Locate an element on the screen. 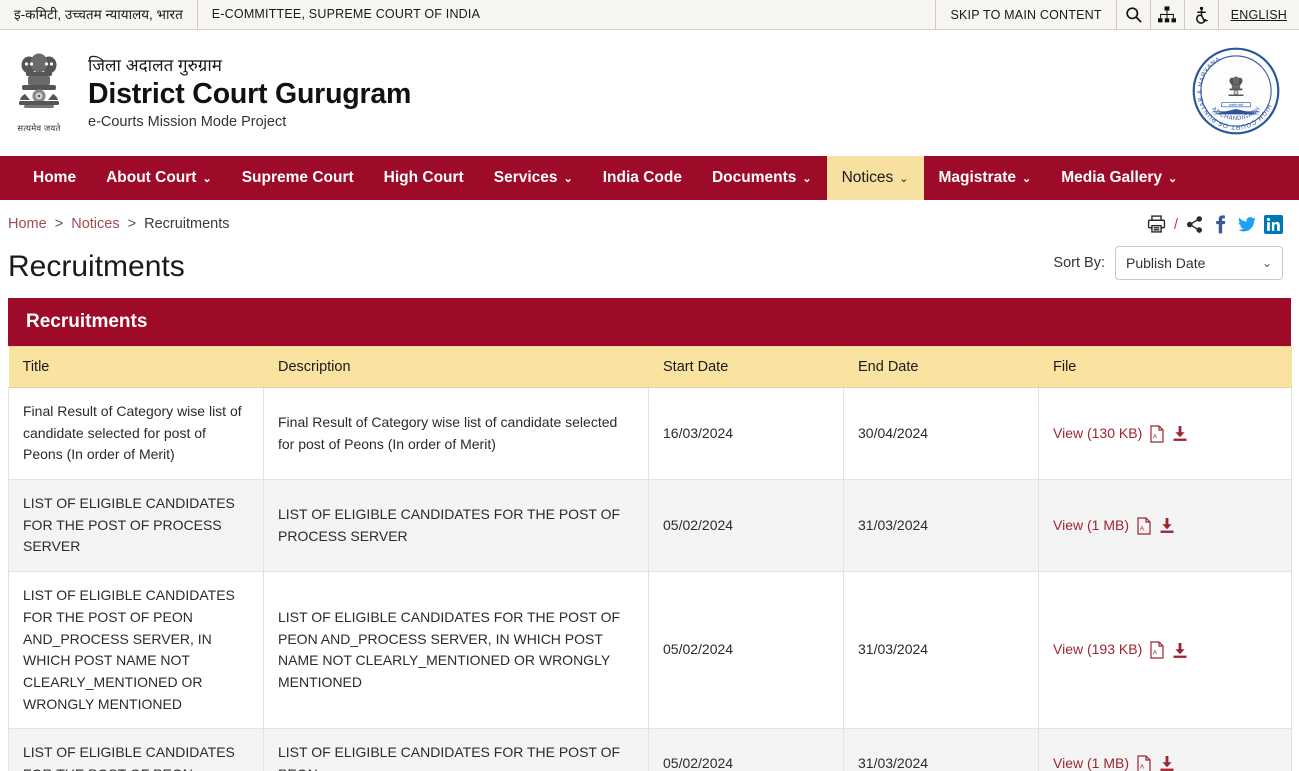  nav-label: About Court is located at coordinates (151, 177).